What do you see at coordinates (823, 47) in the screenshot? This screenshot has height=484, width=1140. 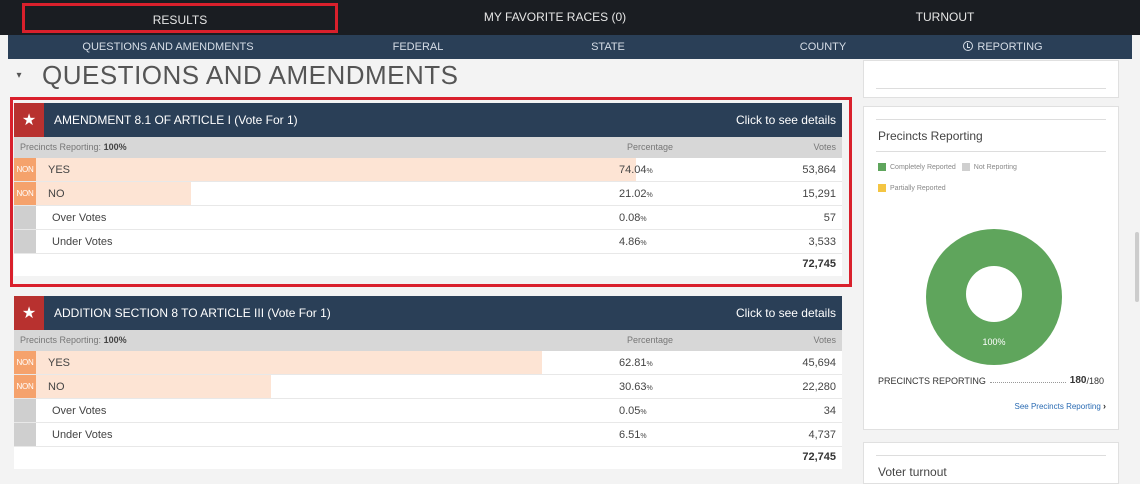 I see `subnav-county: COUNTY` at bounding box center [823, 47].